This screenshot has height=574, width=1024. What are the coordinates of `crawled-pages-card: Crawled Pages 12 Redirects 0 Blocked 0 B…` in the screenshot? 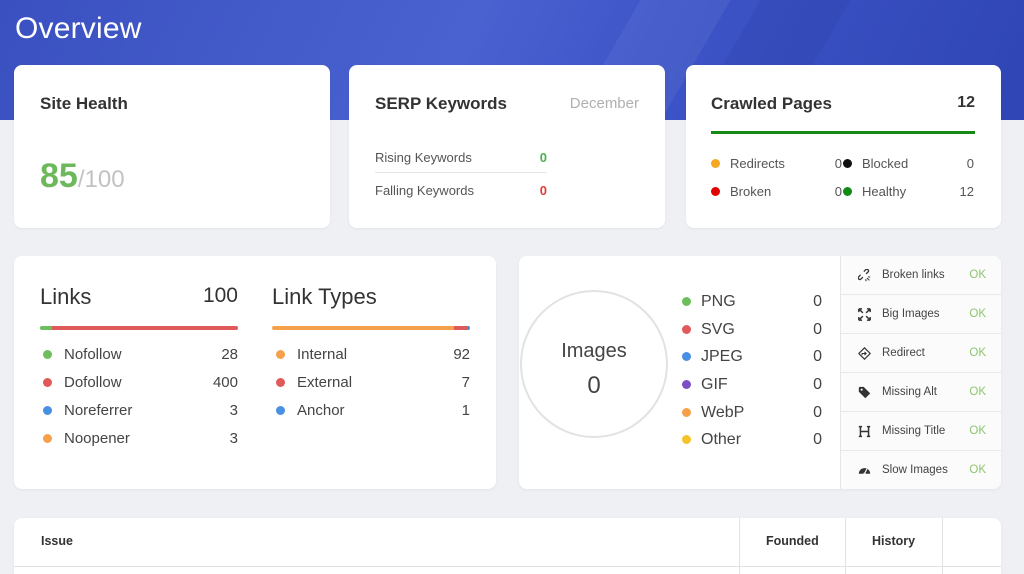 It's located at (843, 146).